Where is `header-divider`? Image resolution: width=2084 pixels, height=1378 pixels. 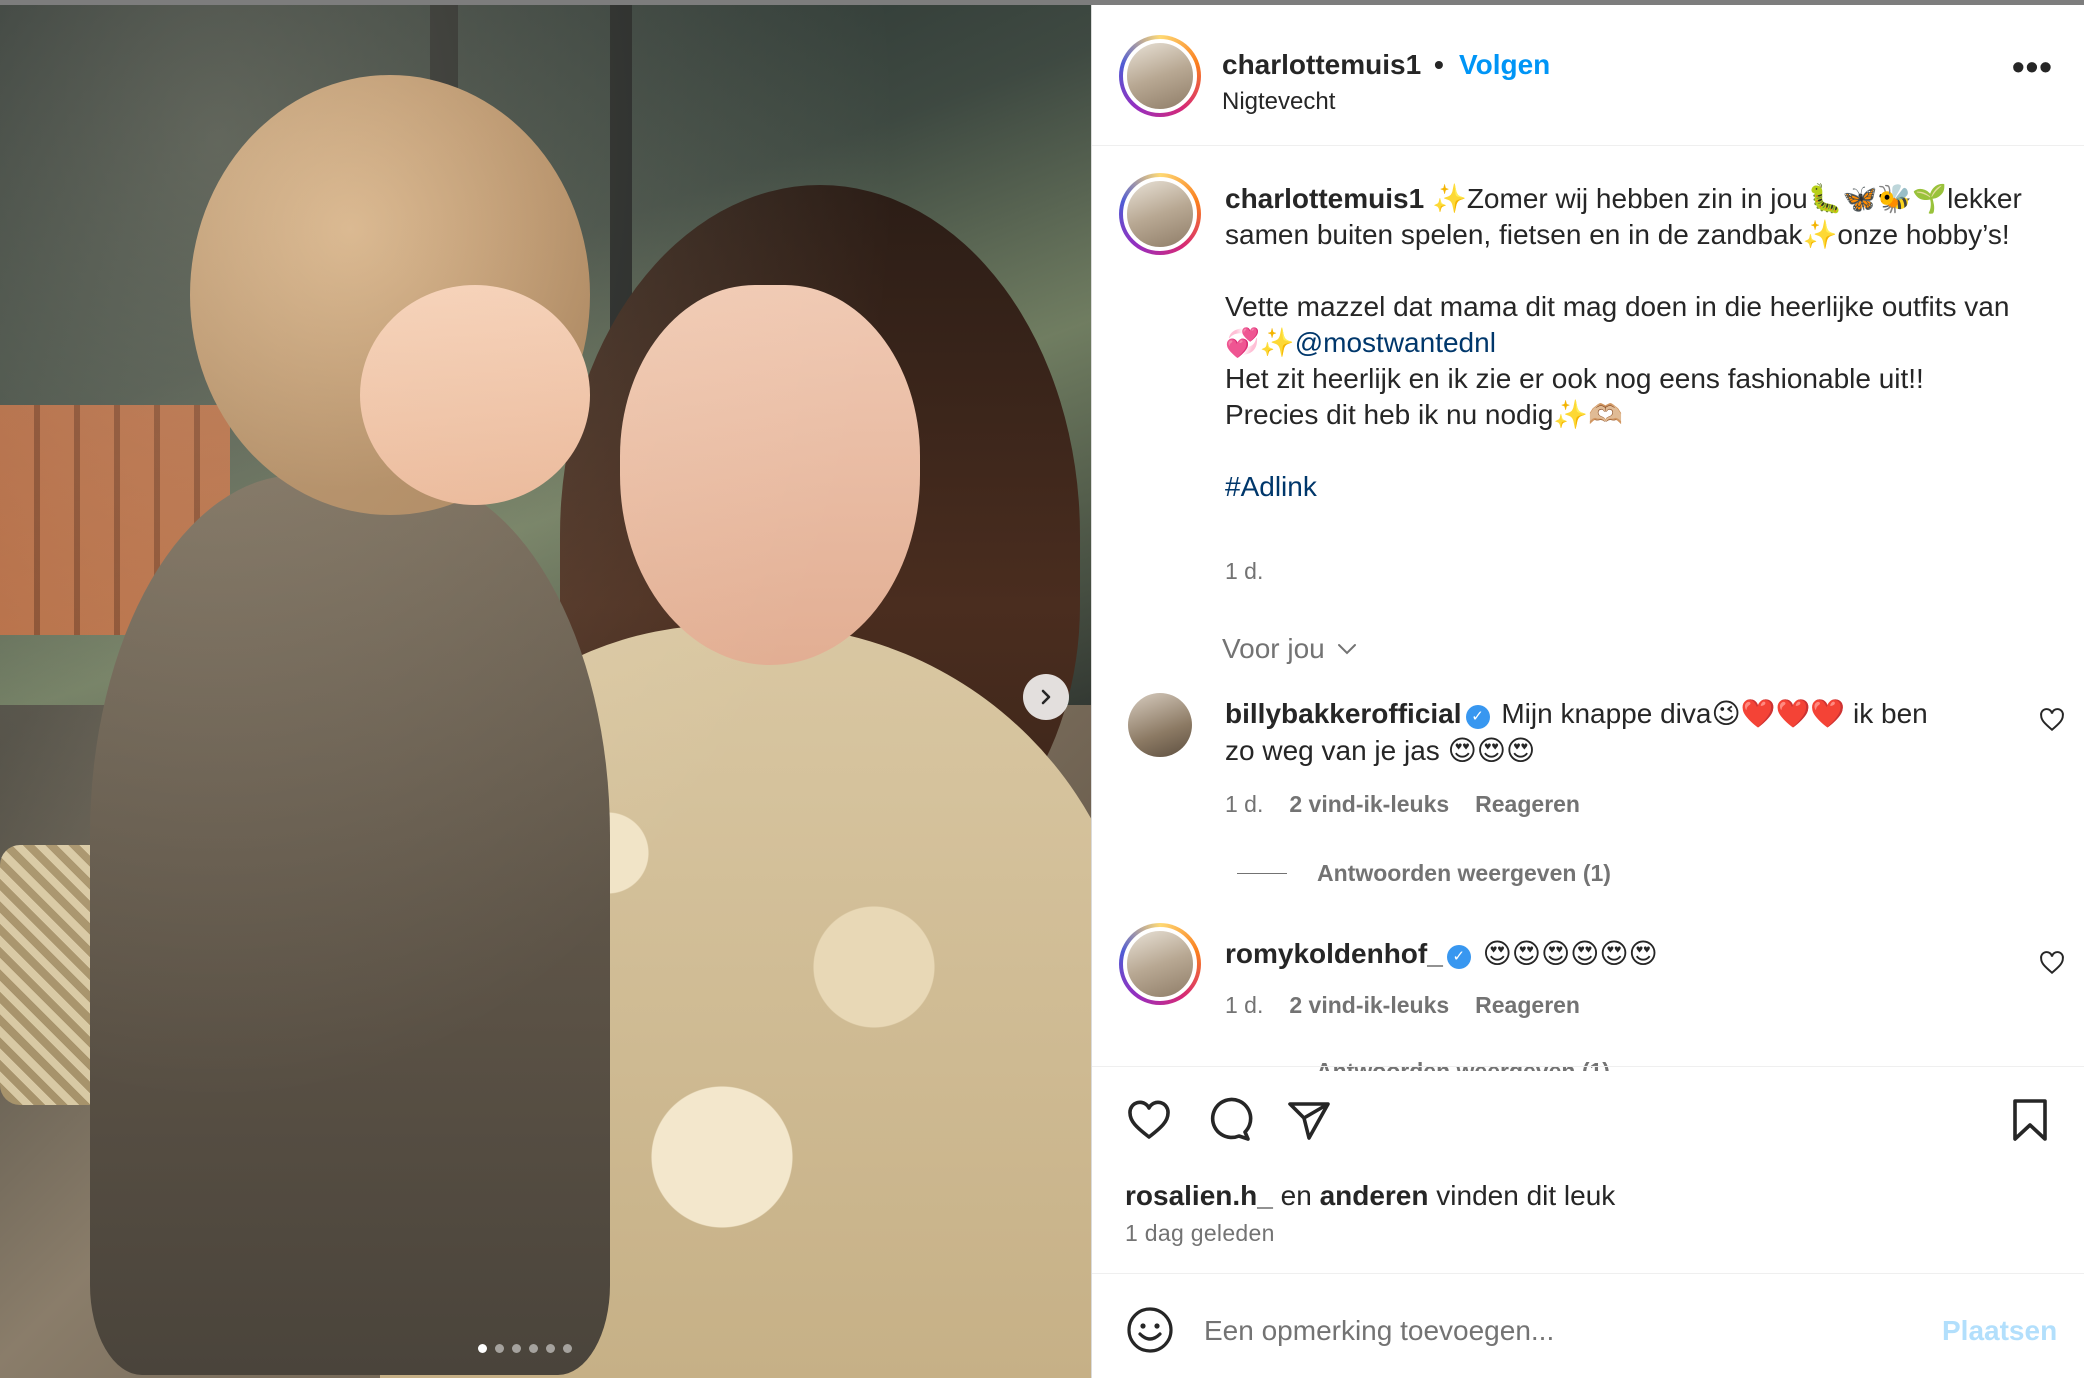
header-divider is located at coordinates (1588, 145).